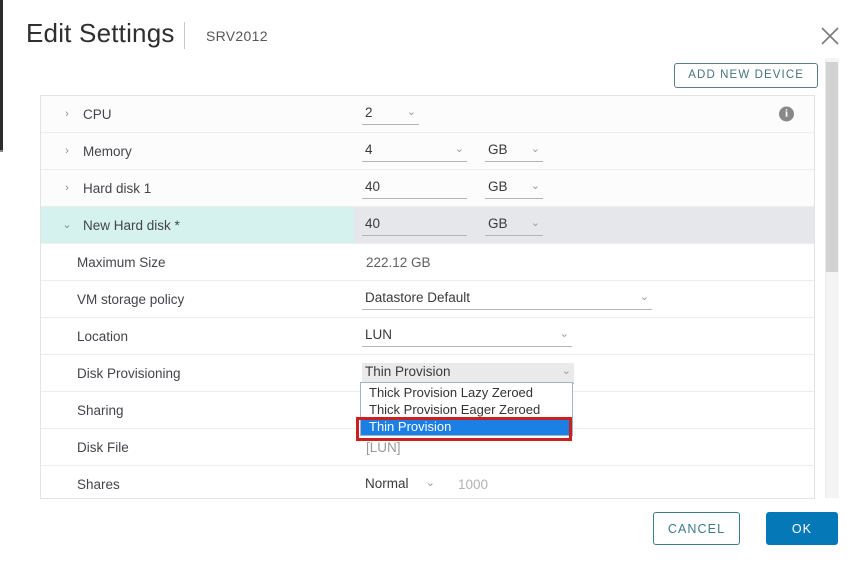 The image size is (862, 571). I want to click on new-hard-disk-size-value: 40, so click(373, 223).